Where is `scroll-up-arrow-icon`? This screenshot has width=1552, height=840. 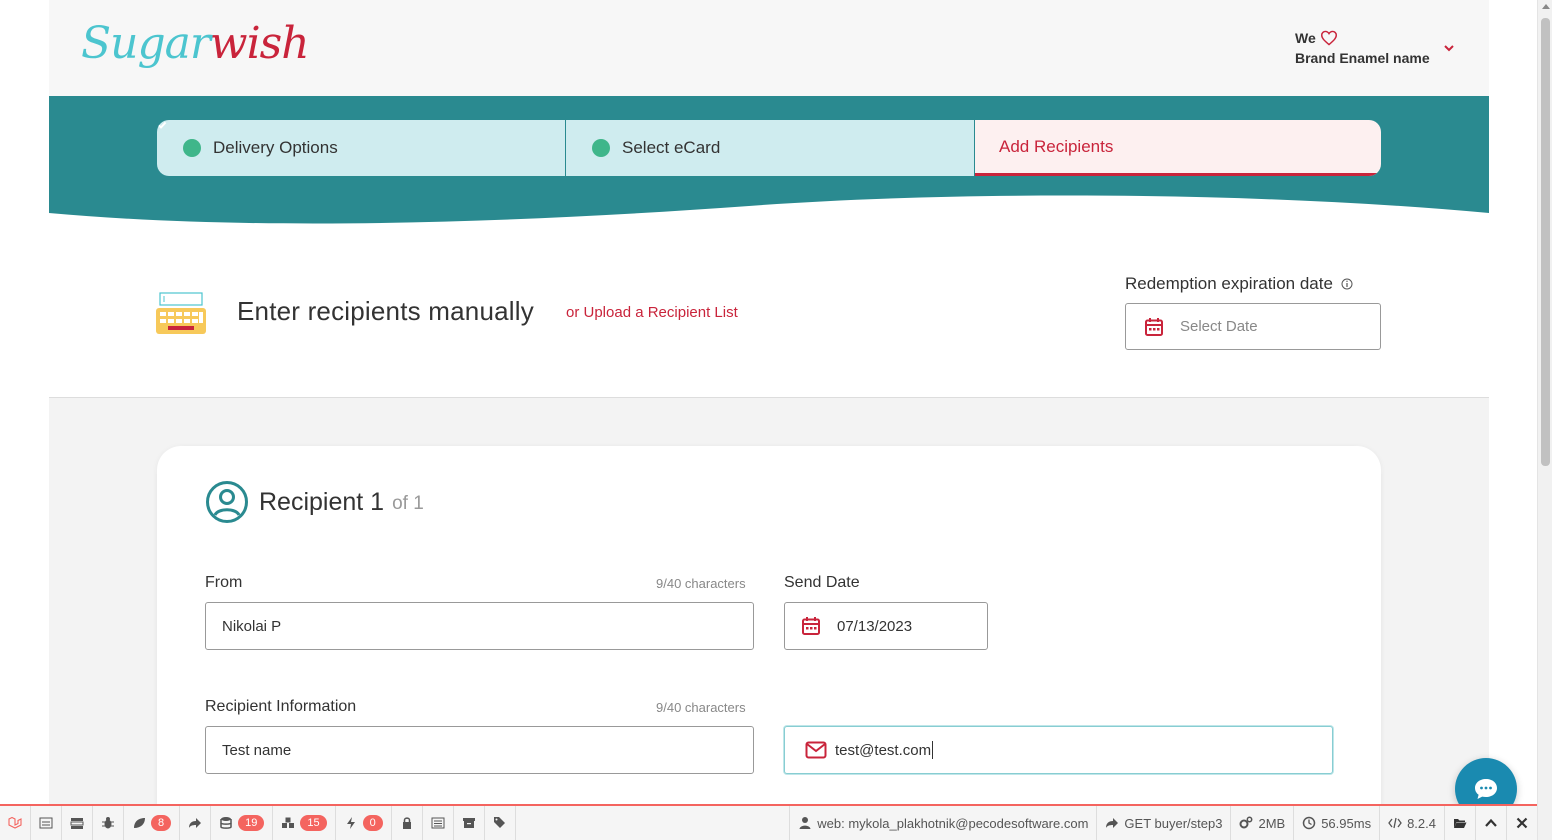 scroll-up-arrow-icon is located at coordinates (1546, 6).